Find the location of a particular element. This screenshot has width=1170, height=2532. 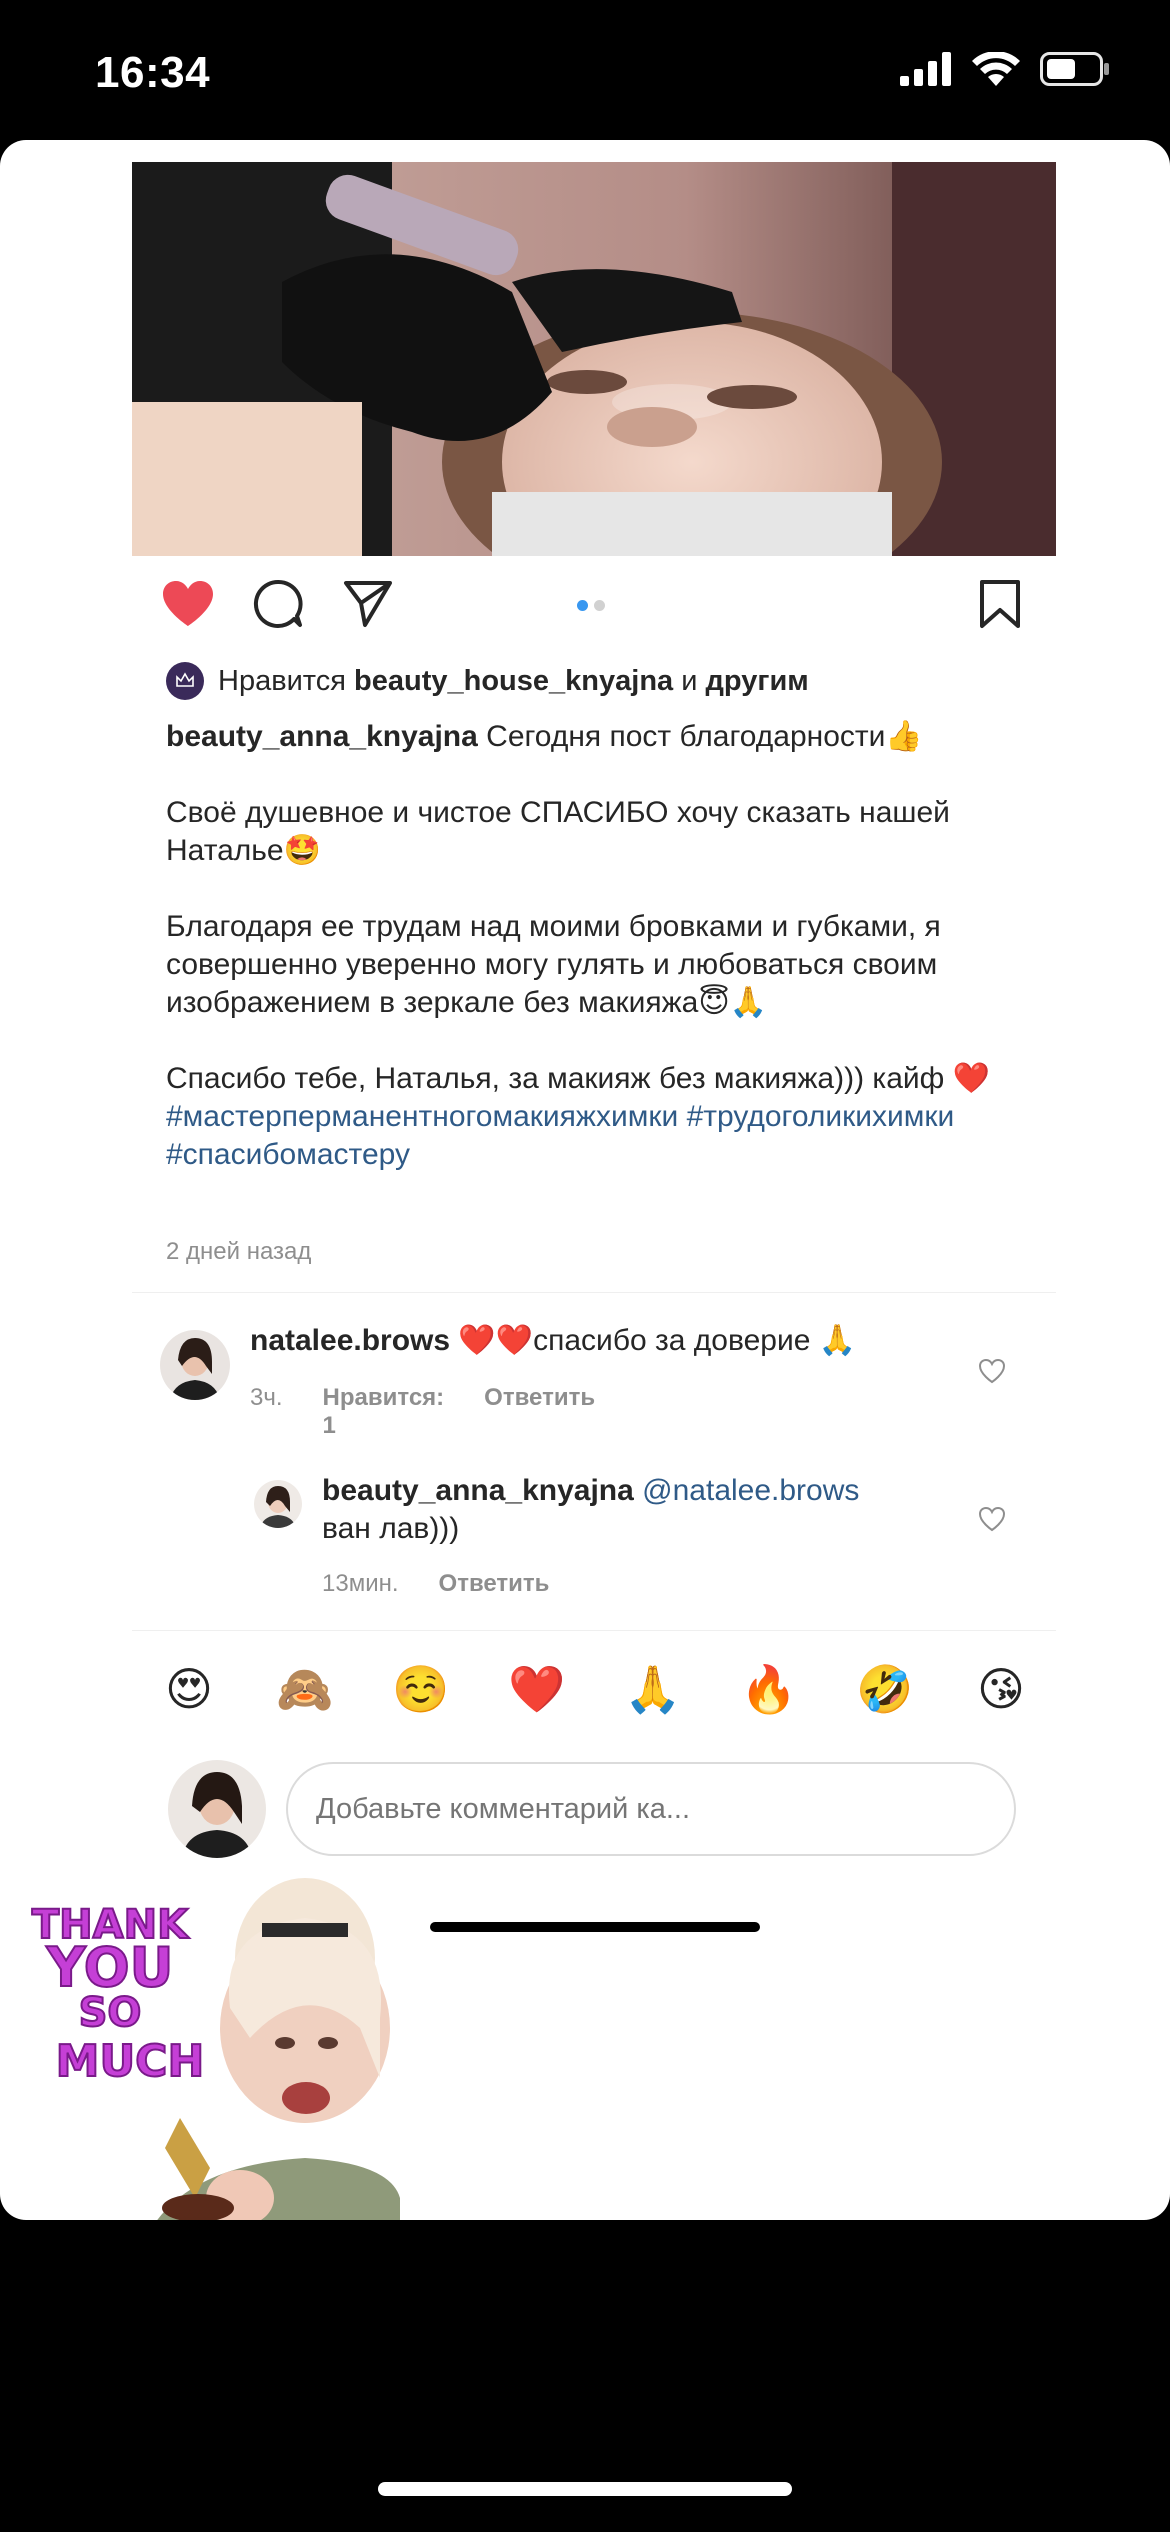

thank-you-sticker: THANK YOU SO MUCH is located at coordinates (215, 2044).